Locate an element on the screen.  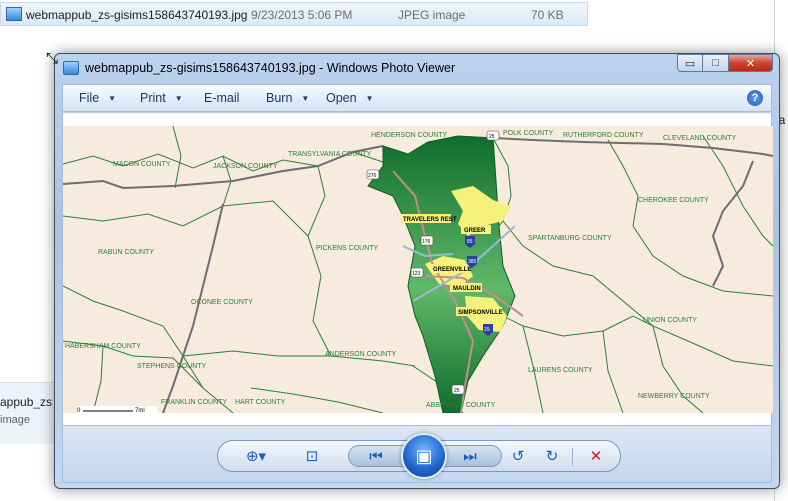
burn-menu: Burn ▼ is located at coordinates (287, 98).